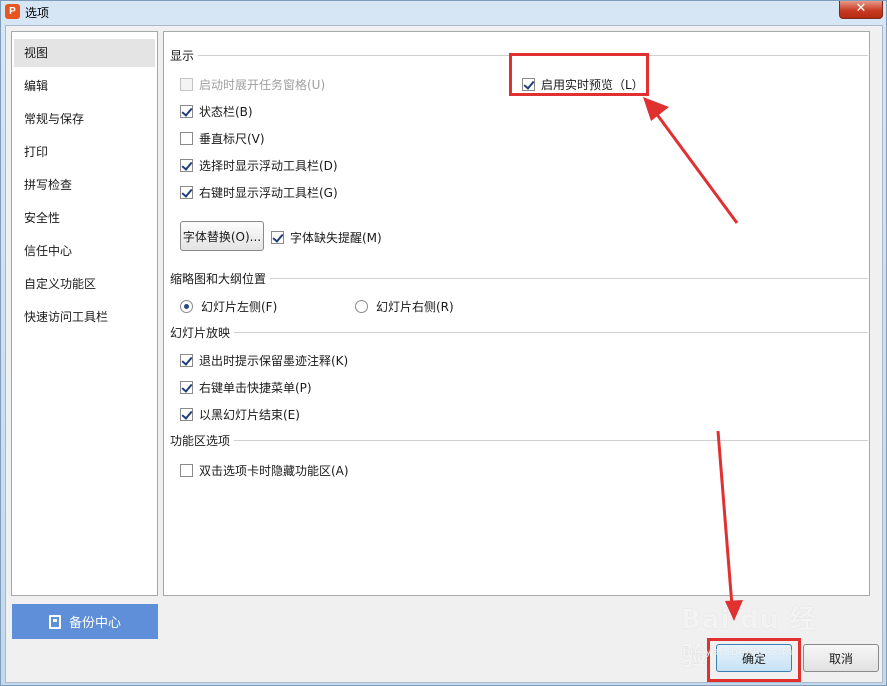  I want to click on annotation-arrowhead-icon, so click(656, 109).